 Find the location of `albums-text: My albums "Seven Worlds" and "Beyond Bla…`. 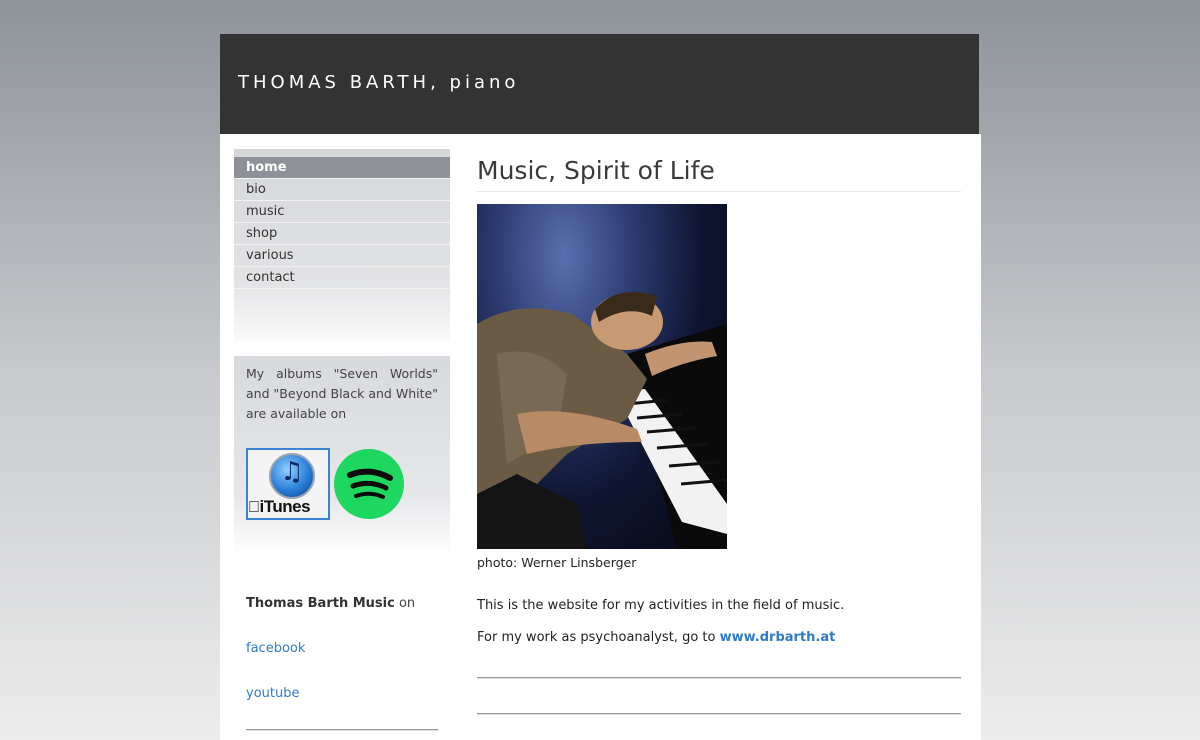

albums-text: My albums "Seven Worlds" and "Beyond Bla… is located at coordinates (342, 393).